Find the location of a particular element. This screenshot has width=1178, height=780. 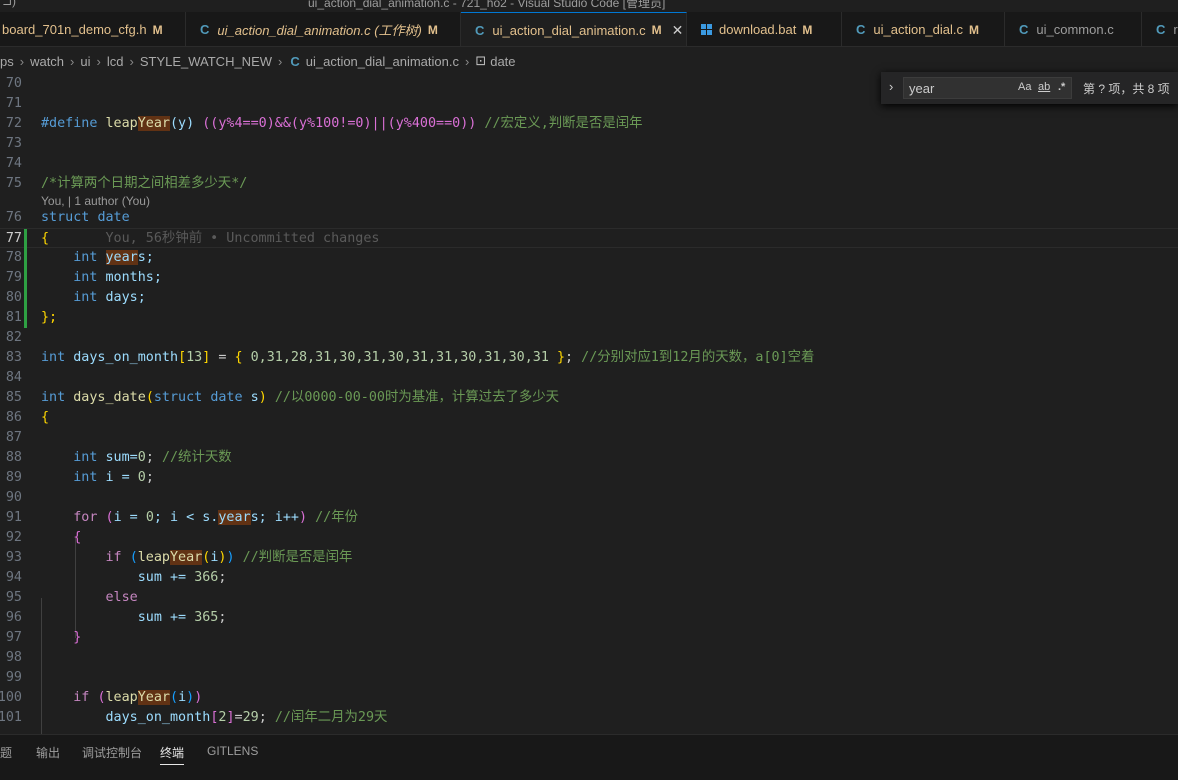

code-line: 84 is located at coordinates (589, 378).